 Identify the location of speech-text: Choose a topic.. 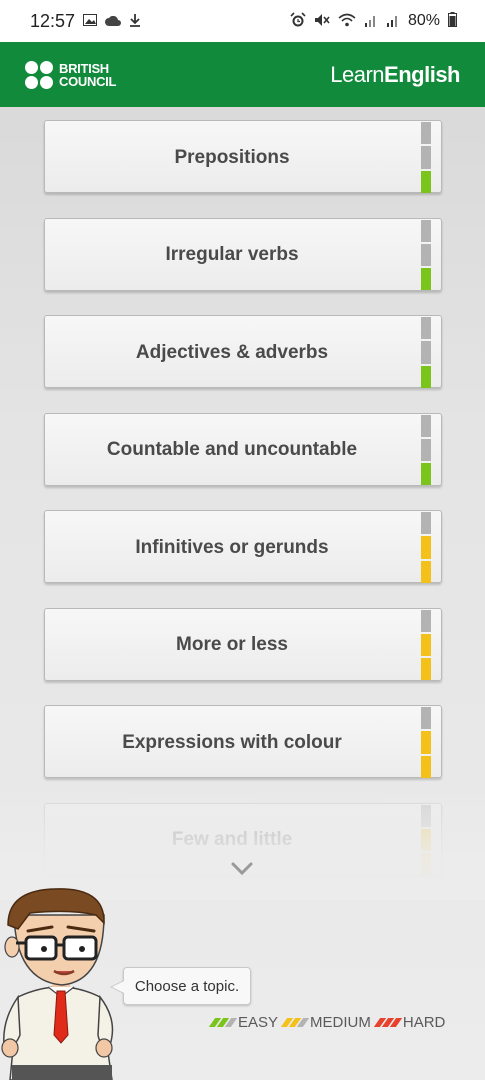
(187, 986).